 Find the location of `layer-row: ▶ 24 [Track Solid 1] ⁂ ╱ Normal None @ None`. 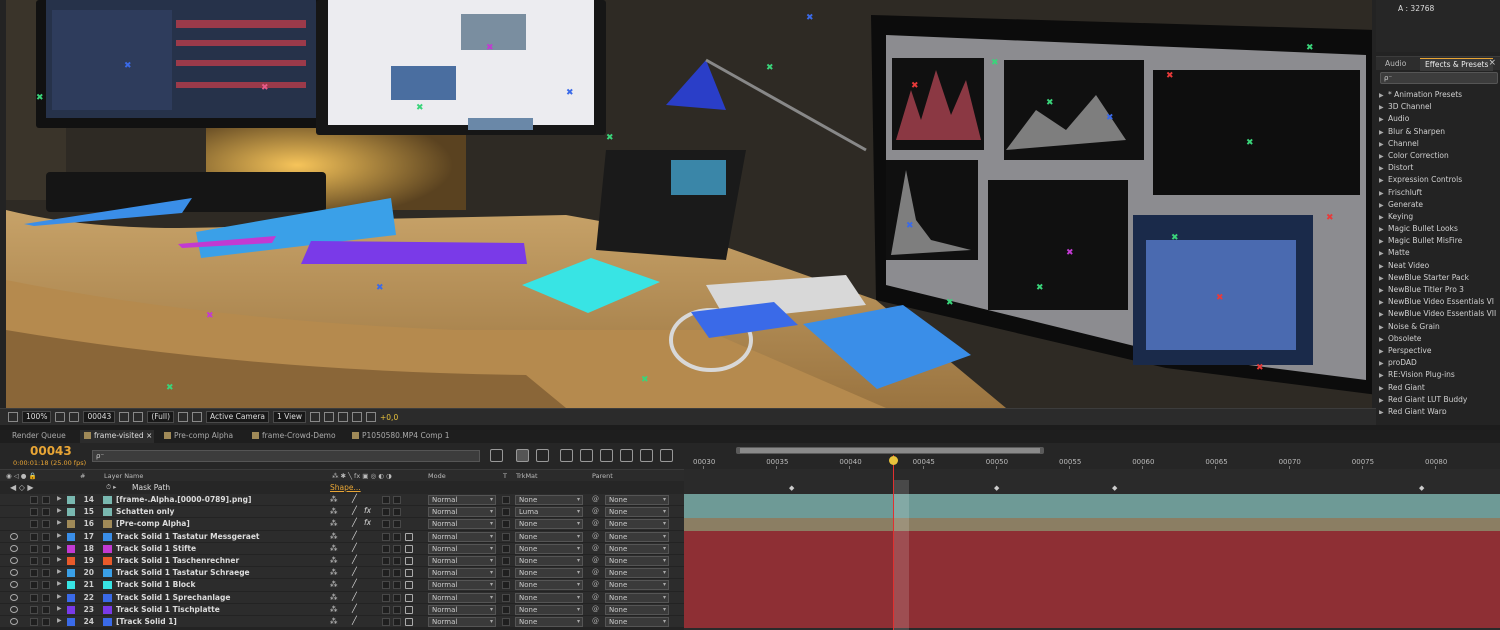

layer-row: ▶ 24 [Track Solid 1] ⁂ ╱ Normal None @ None is located at coordinates (342, 622).